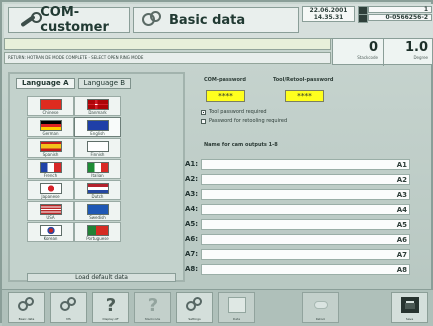 The width and height of the screenshot is (433, 326). I want to click on output-label: A6:, so click(192, 239).